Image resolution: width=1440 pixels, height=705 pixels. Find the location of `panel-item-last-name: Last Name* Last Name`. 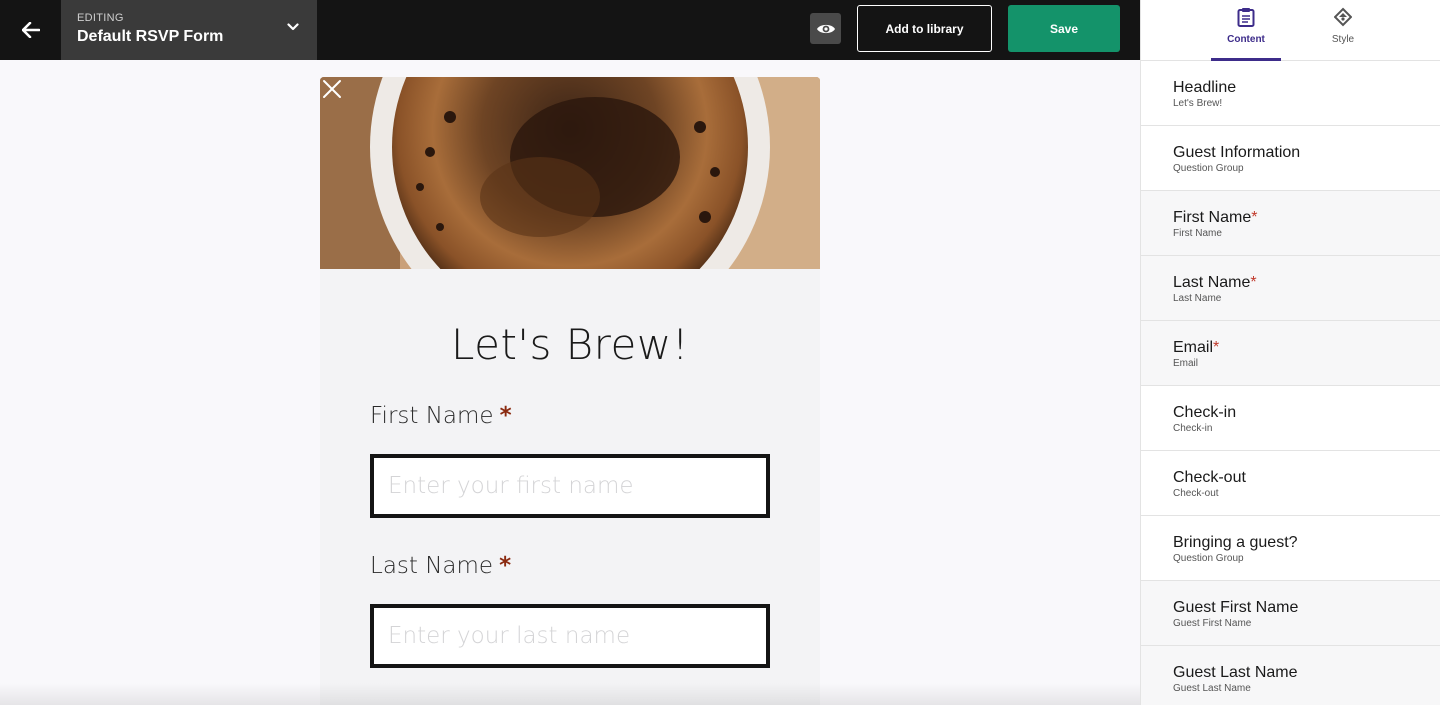

panel-item-last-name: Last Name* Last Name is located at coordinates (1290, 288).